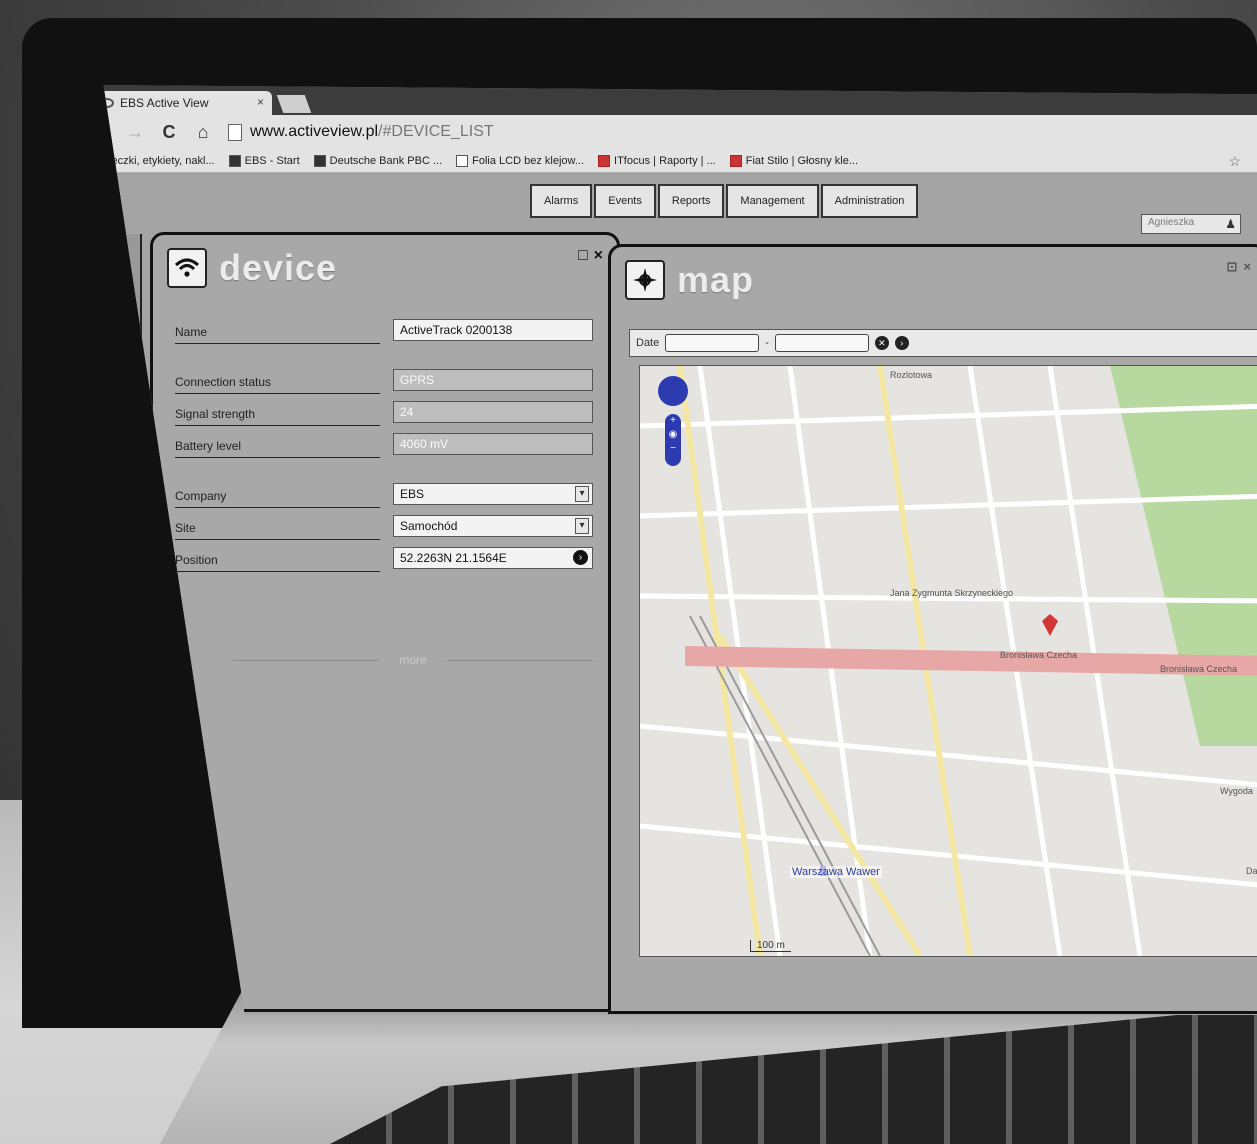 The width and height of the screenshot is (1257, 1144). What do you see at coordinates (1251, 871) in the screenshot?
I see `street-label: Data` at bounding box center [1251, 871].